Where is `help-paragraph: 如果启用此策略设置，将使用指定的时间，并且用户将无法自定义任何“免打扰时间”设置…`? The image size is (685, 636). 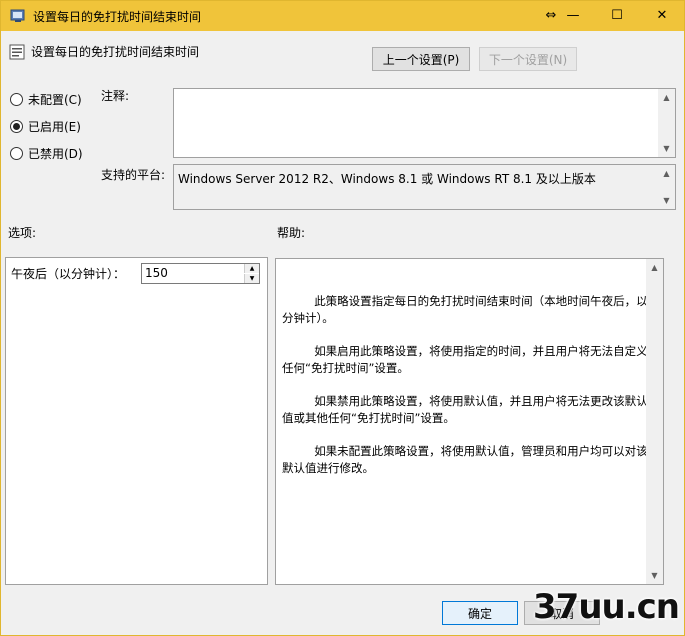 help-paragraph: 如果启用此策略设置，将使用指定的时间，并且用户将无法自定义任何“免打扰时间”设置… is located at coordinates (465, 359).